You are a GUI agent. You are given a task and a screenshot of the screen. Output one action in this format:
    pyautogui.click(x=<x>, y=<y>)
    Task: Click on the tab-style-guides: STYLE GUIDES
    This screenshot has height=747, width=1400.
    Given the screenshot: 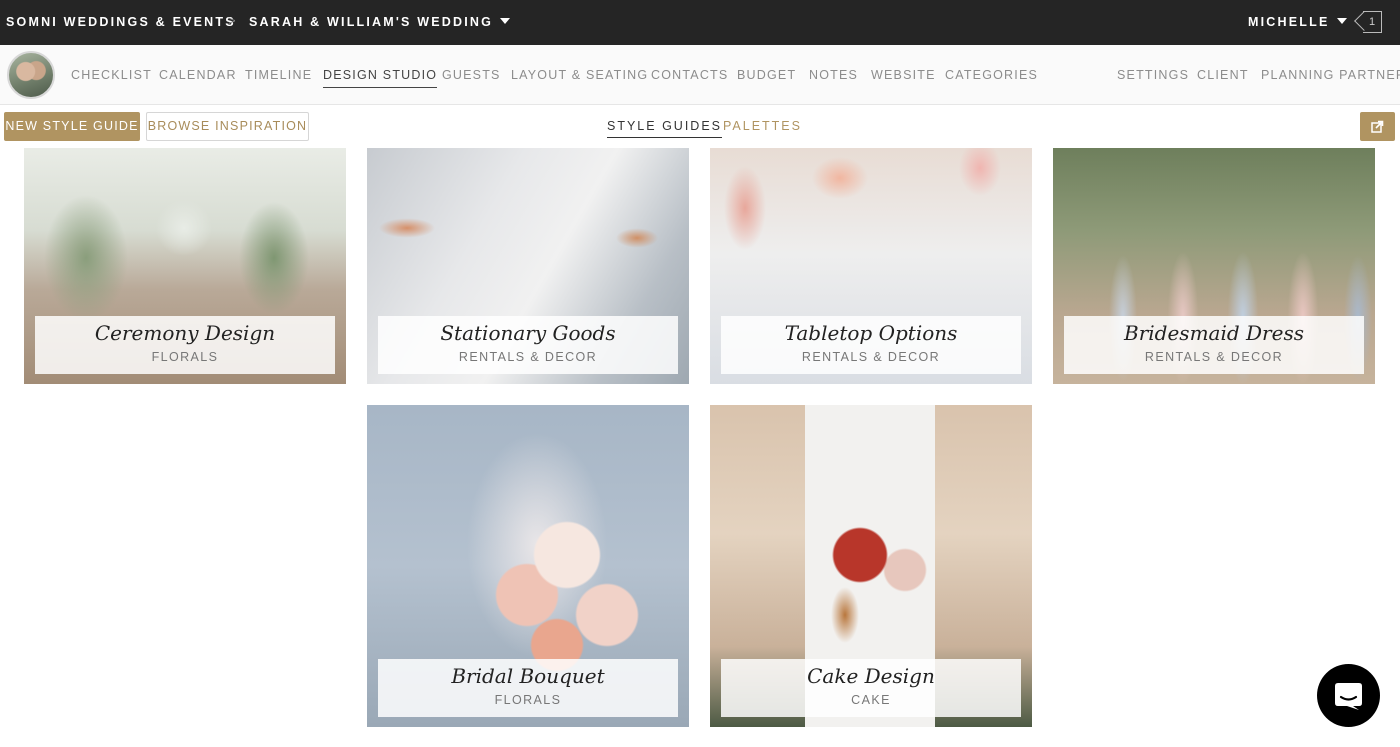 What is the action you would take?
    pyautogui.click(x=664, y=128)
    